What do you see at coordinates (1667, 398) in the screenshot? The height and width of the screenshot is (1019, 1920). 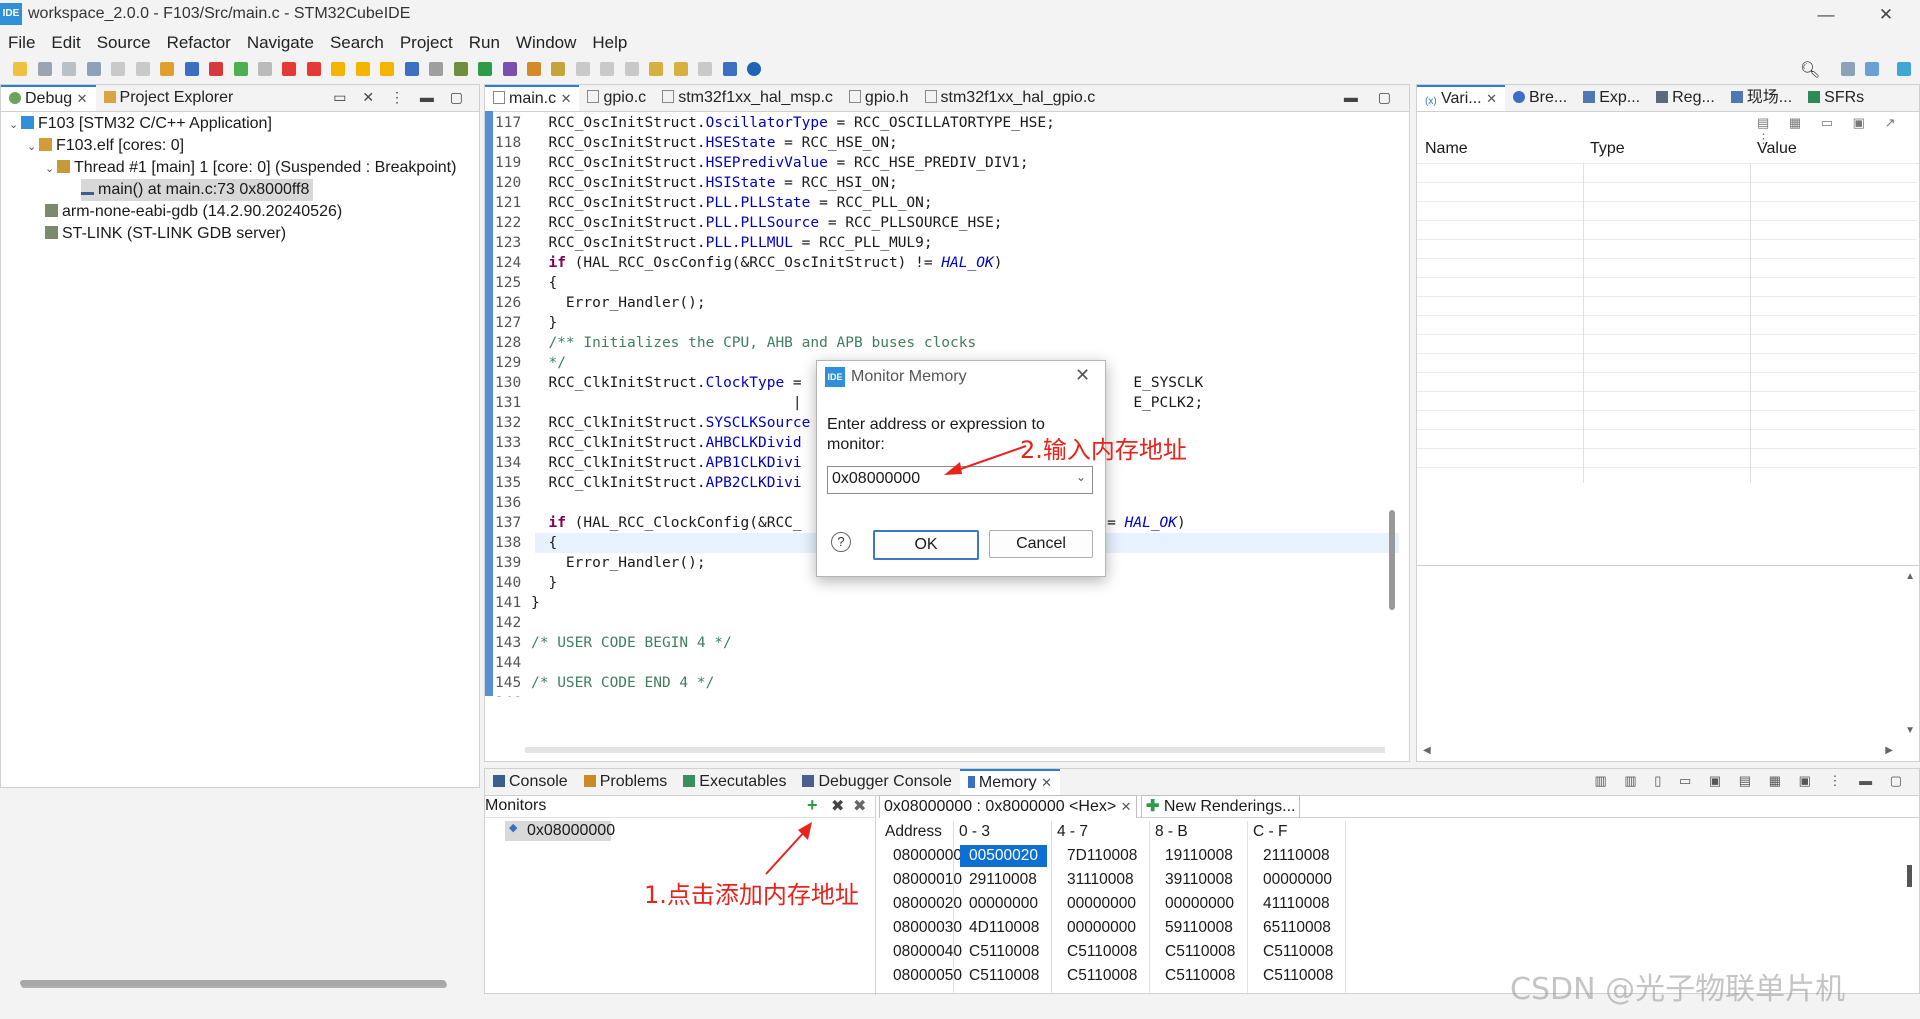 I see `variables-table` at bounding box center [1667, 398].